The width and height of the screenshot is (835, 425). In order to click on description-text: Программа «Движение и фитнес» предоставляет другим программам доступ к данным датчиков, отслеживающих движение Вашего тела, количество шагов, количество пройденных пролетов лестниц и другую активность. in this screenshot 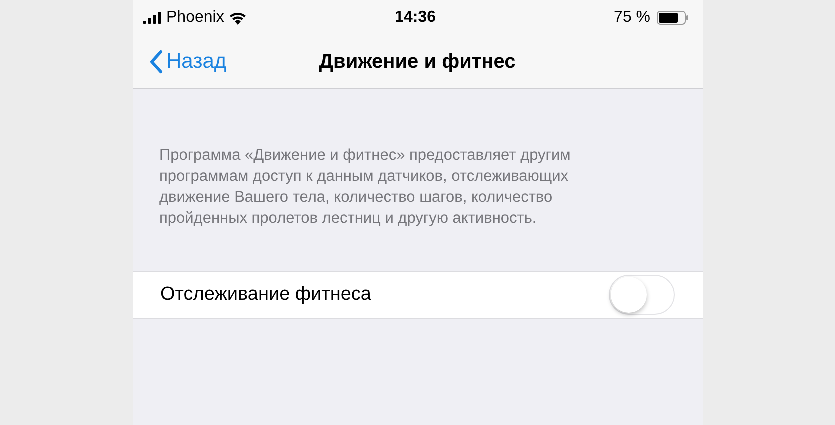, I will do `click(366, 187)`.